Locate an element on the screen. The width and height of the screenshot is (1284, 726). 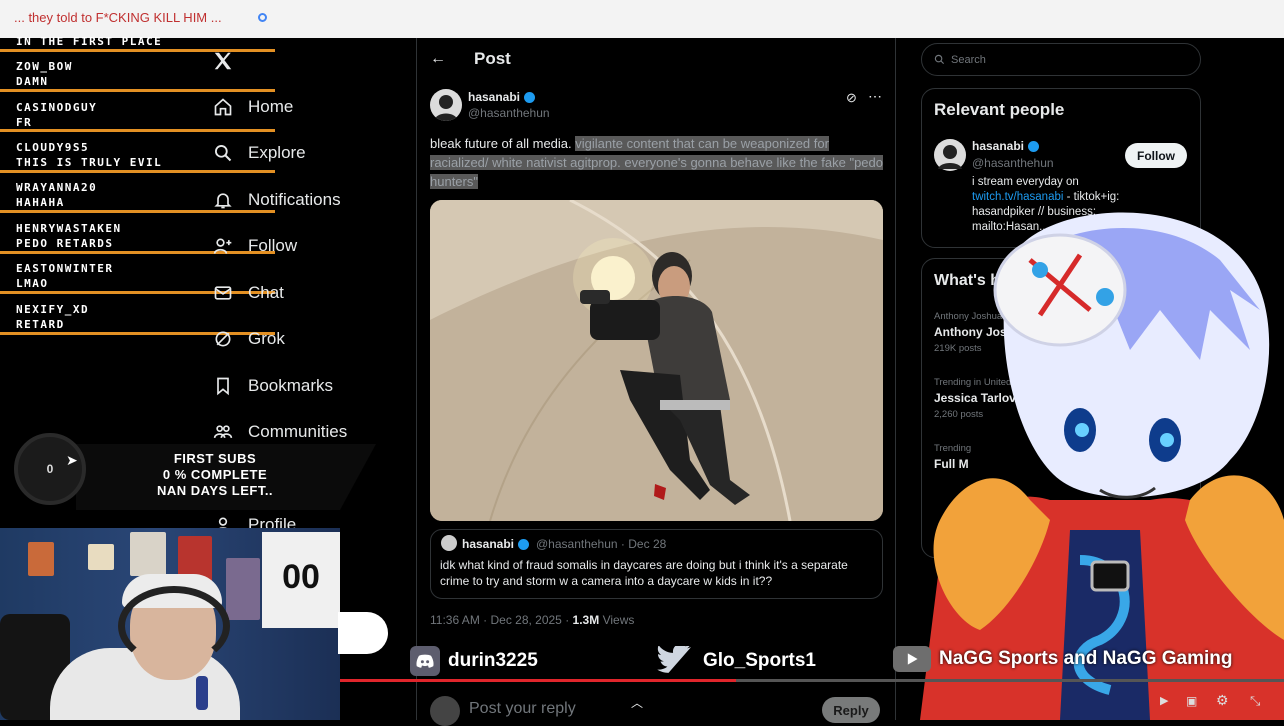
reply-avatar is located at coordinates (445, 711).